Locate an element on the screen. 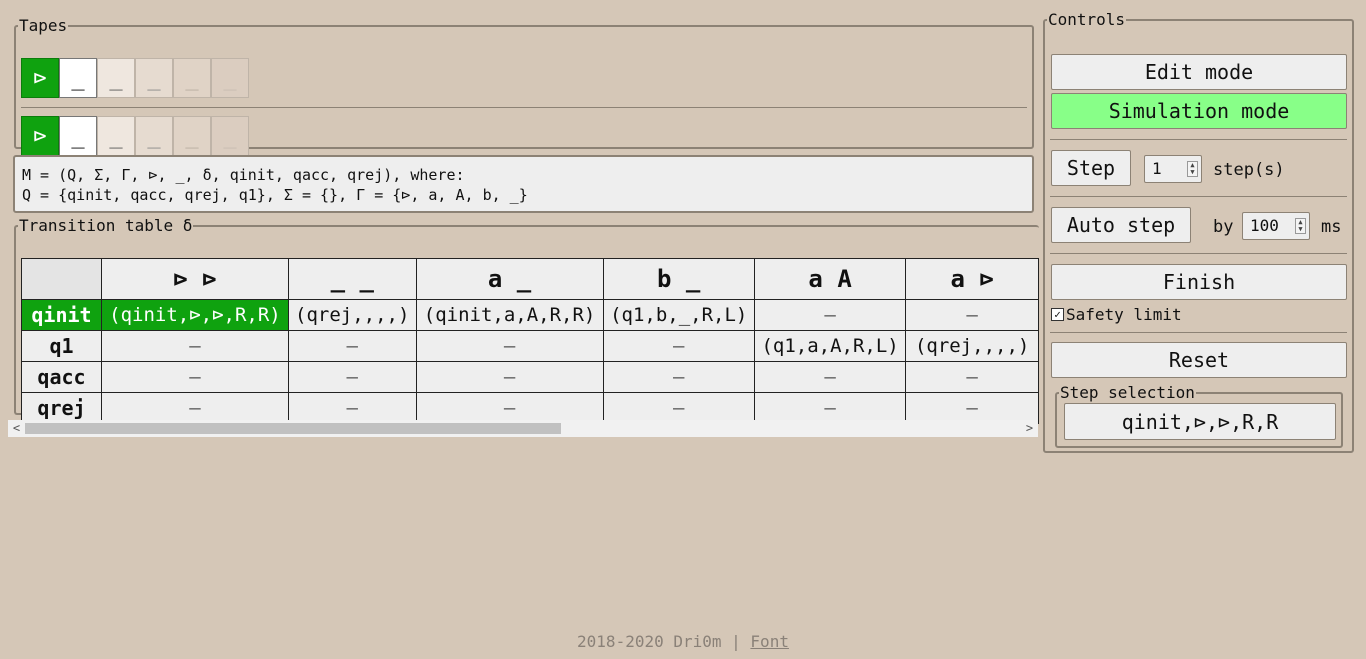 The width and height of the screenshot is (1366, 659). table-row: qacc – – – – – – is located at coordinates (530, 377).